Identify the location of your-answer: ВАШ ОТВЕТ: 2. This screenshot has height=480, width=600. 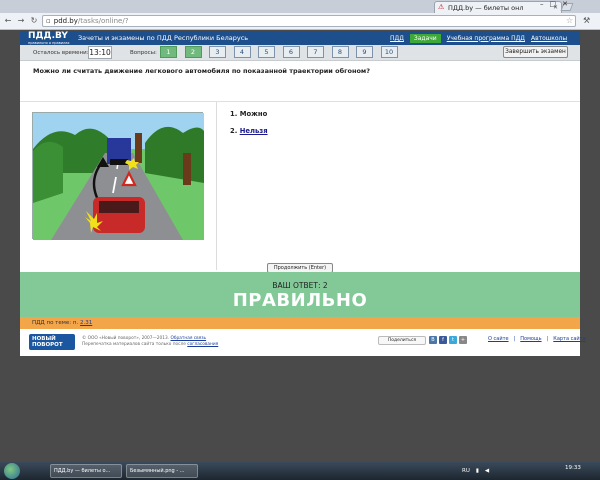
(300, 285).